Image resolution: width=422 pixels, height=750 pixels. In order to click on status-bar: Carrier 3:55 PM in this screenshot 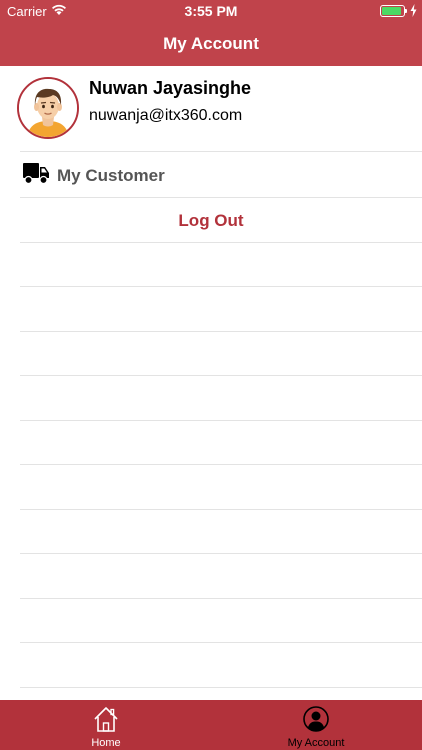, I will do `click(211, 11)`.